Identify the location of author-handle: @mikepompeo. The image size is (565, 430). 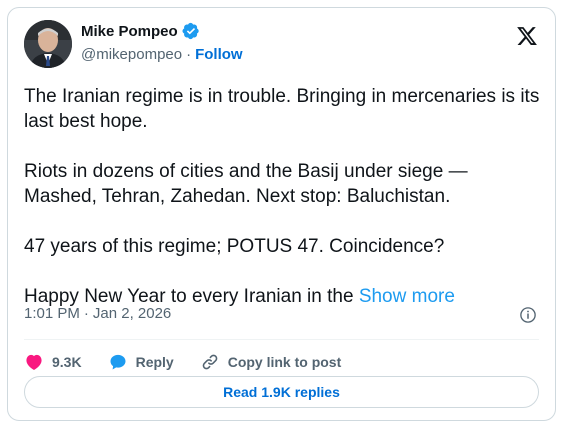
(131, 54).